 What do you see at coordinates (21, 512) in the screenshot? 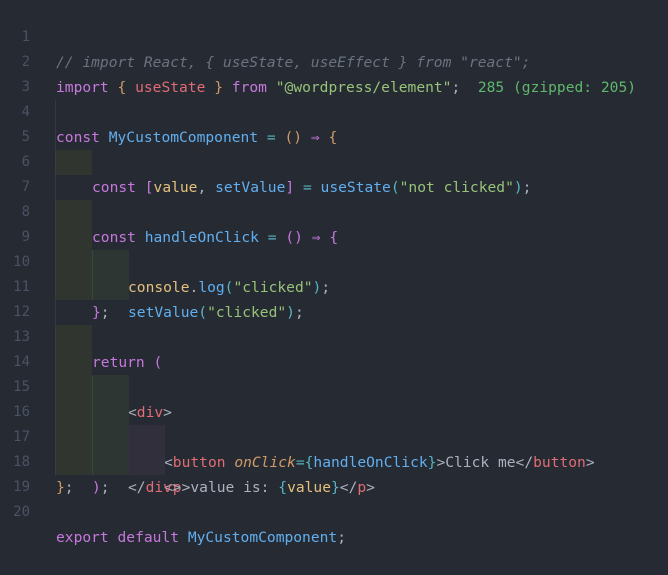
I see `line-number: 20` at bounding box center [21, 512].